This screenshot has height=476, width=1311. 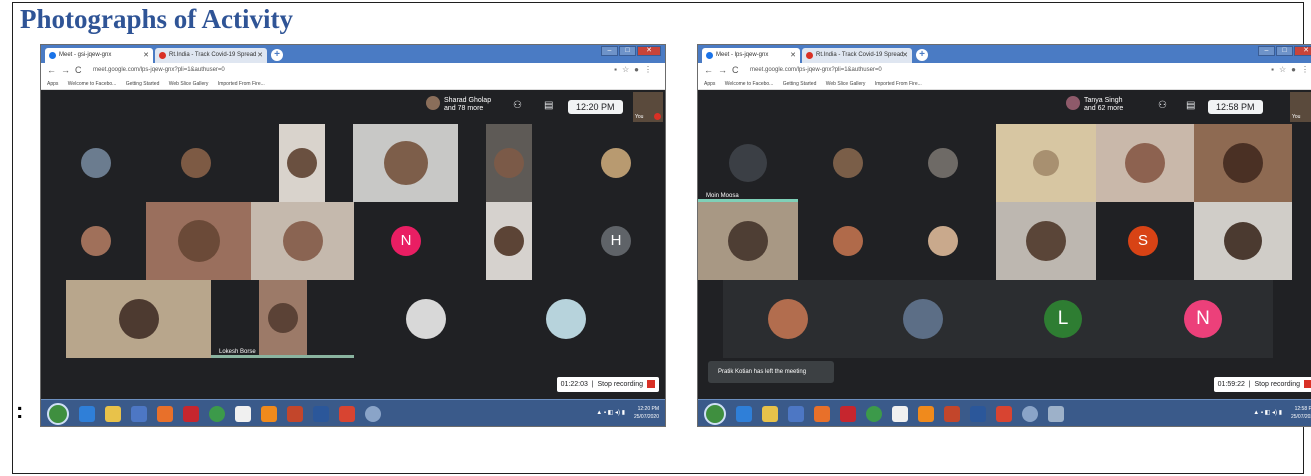 I want to click on participant-tile: L, so click(x=1063, y=319).